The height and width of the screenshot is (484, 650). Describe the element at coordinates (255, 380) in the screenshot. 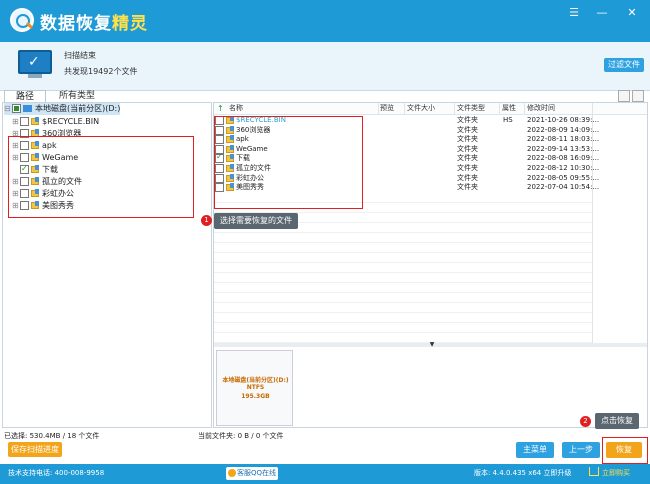

I see `preview-drive-name: 本地磁盘(当前分区)(D:)` at that location.